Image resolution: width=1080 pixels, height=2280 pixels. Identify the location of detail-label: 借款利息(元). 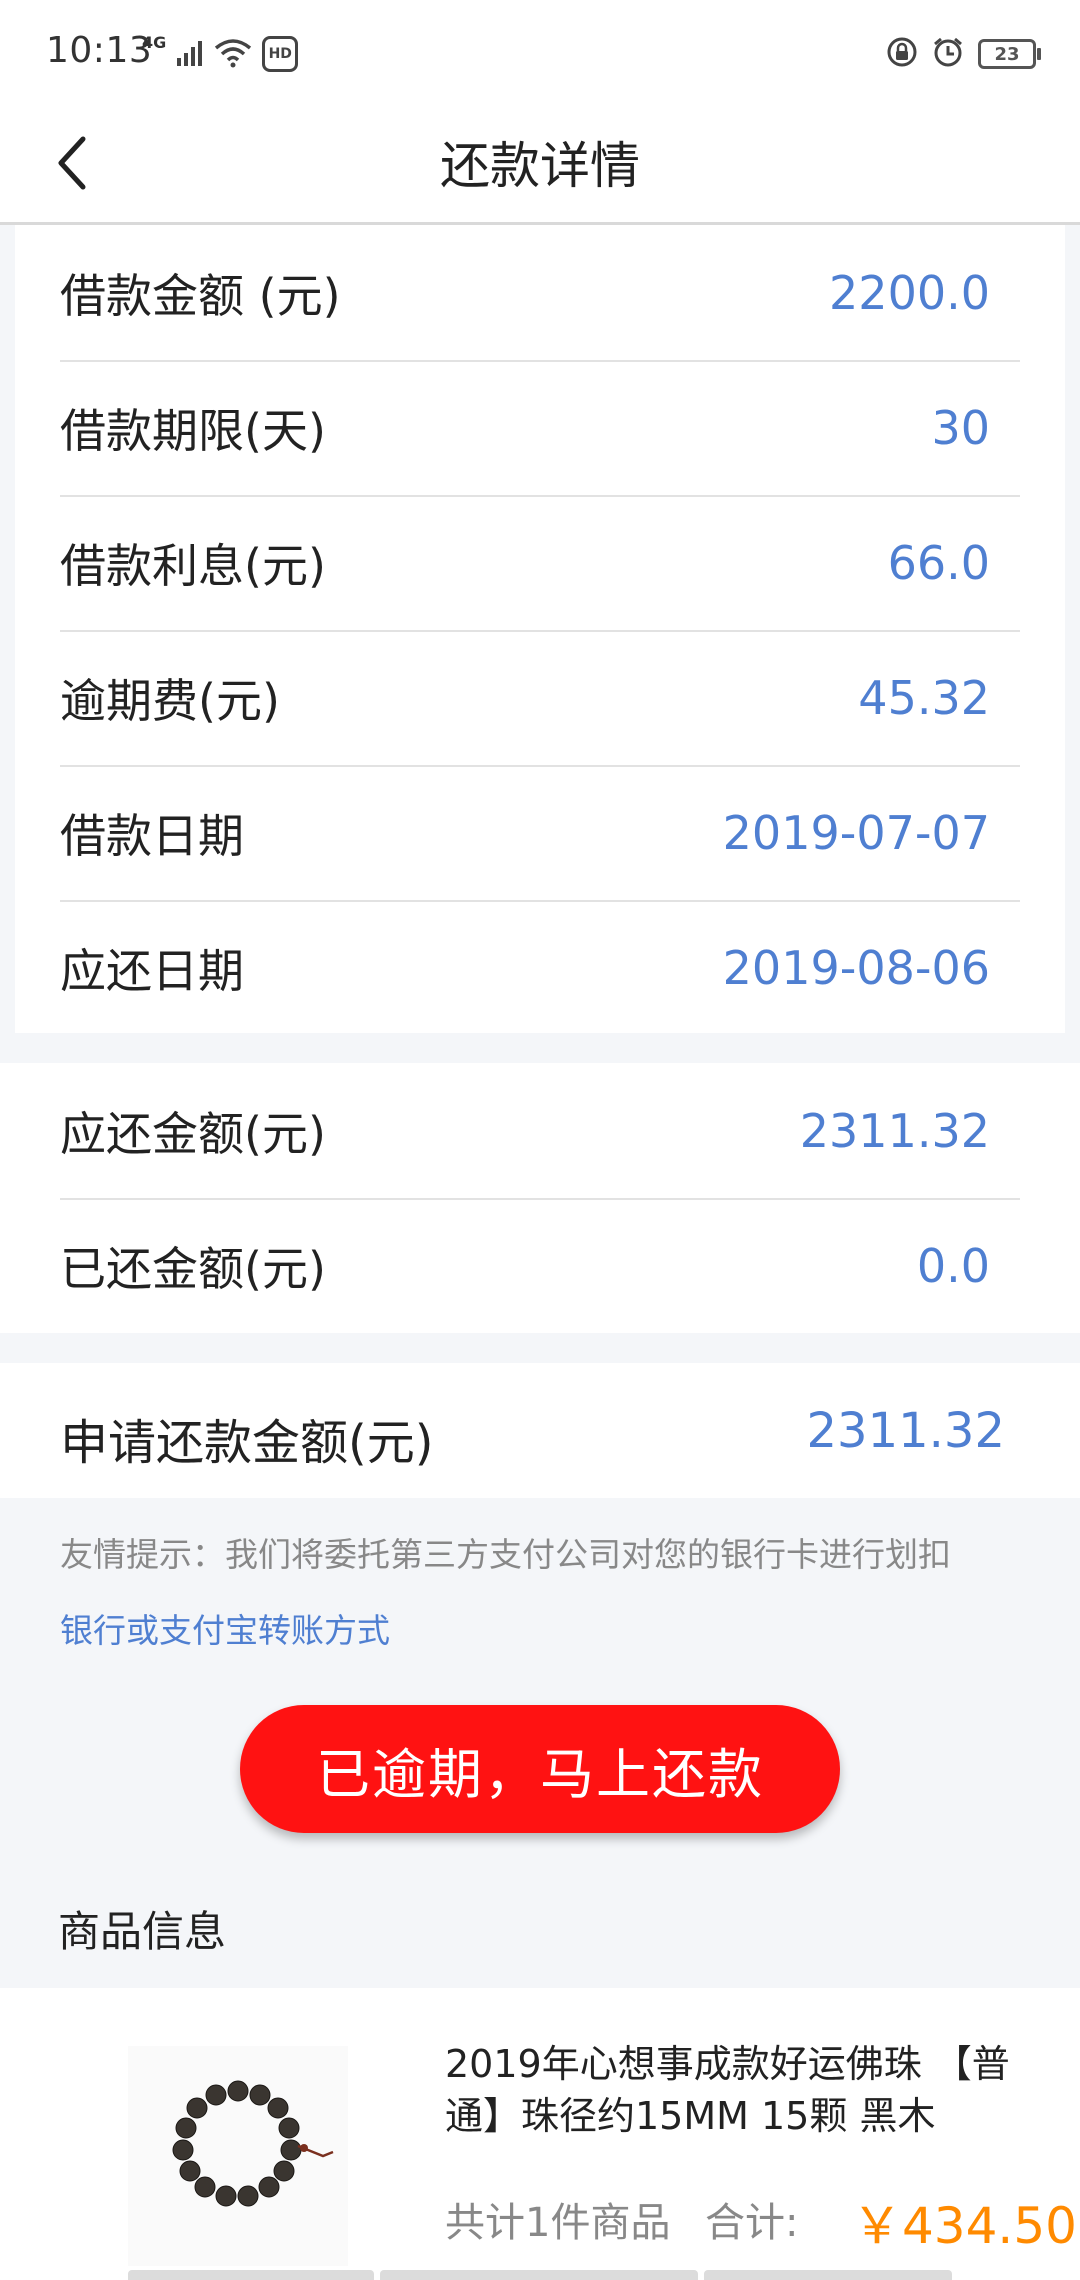
(193, 565).